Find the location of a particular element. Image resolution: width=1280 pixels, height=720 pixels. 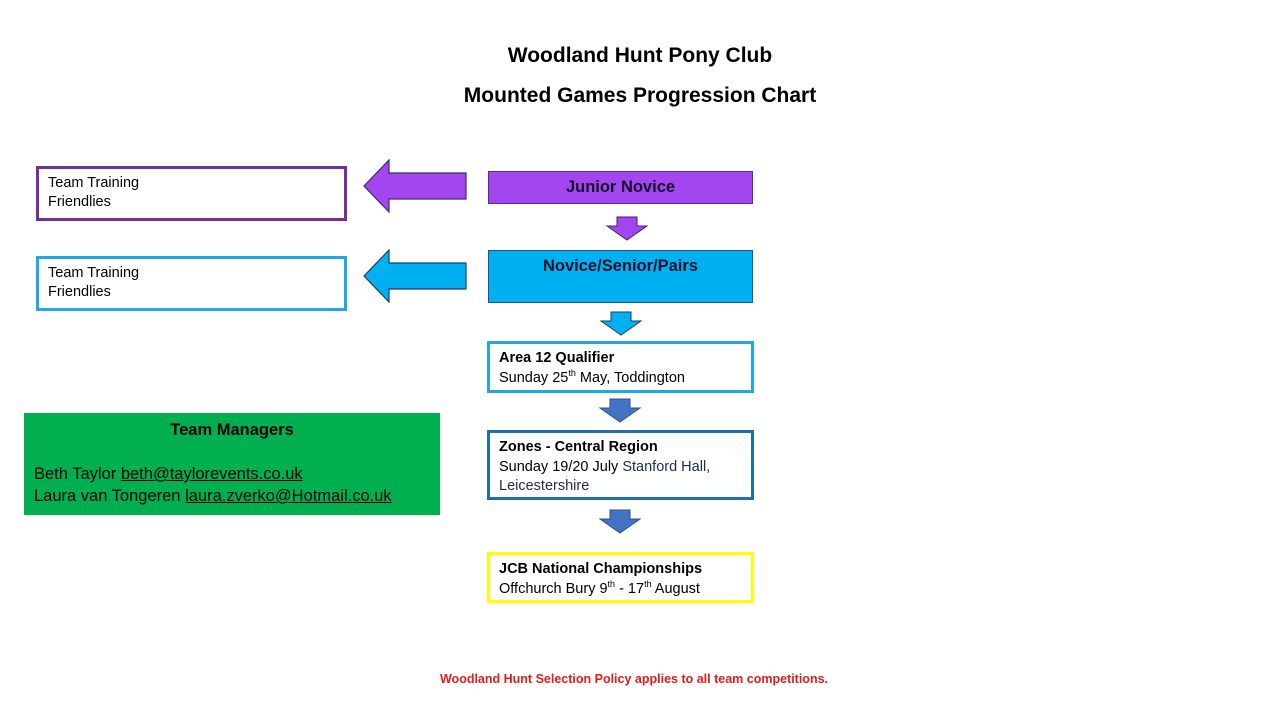

event-details: Sunday 25th May, Toddington is located at coordinates (592, 376).